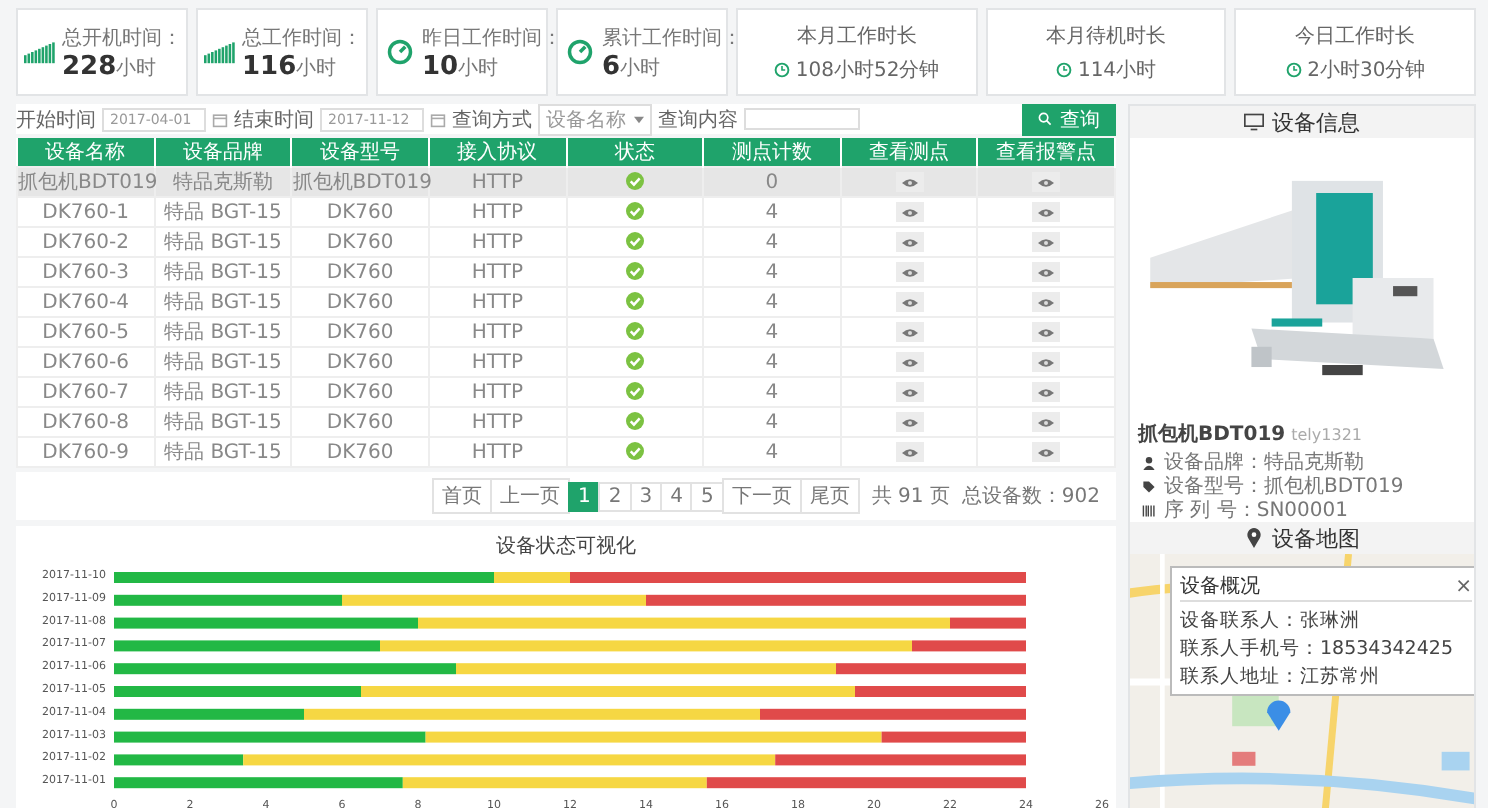  Describe the element at coordinates (122, 38) in the screenshot. I see `stat-label: 总开机时间：` at that location.